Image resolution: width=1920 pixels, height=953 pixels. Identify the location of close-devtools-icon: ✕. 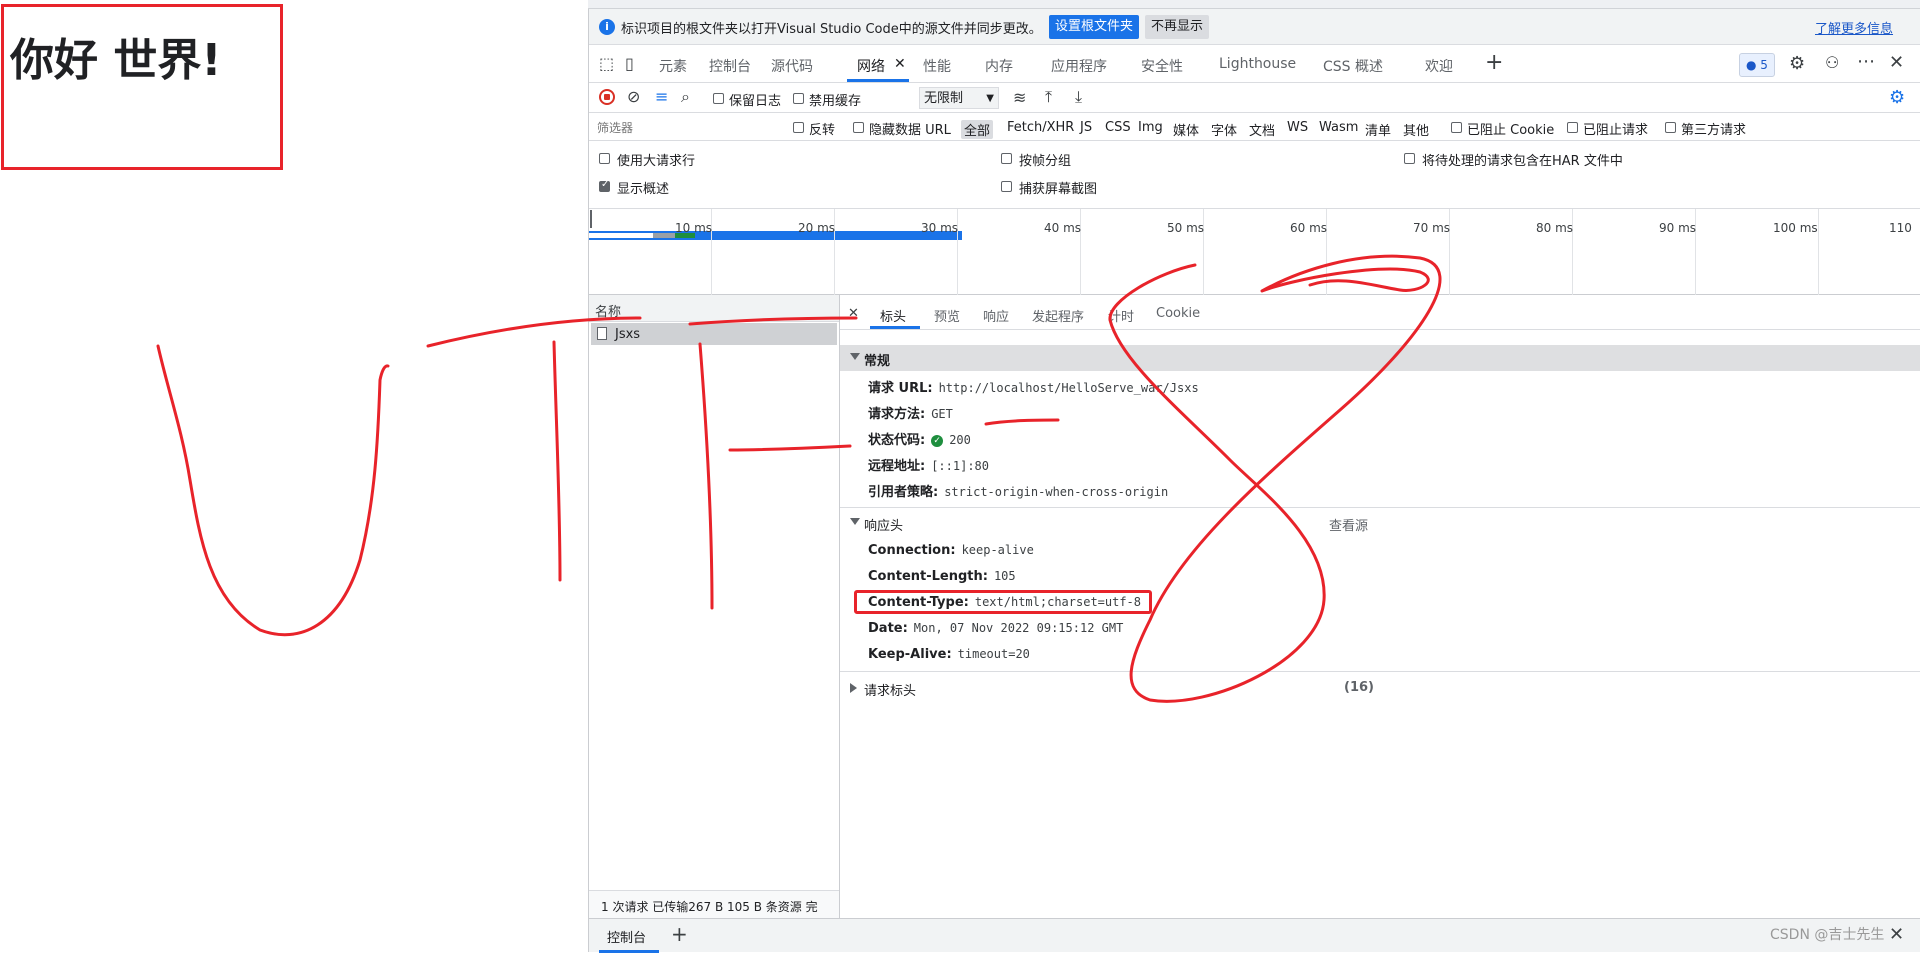
(1896, 62).